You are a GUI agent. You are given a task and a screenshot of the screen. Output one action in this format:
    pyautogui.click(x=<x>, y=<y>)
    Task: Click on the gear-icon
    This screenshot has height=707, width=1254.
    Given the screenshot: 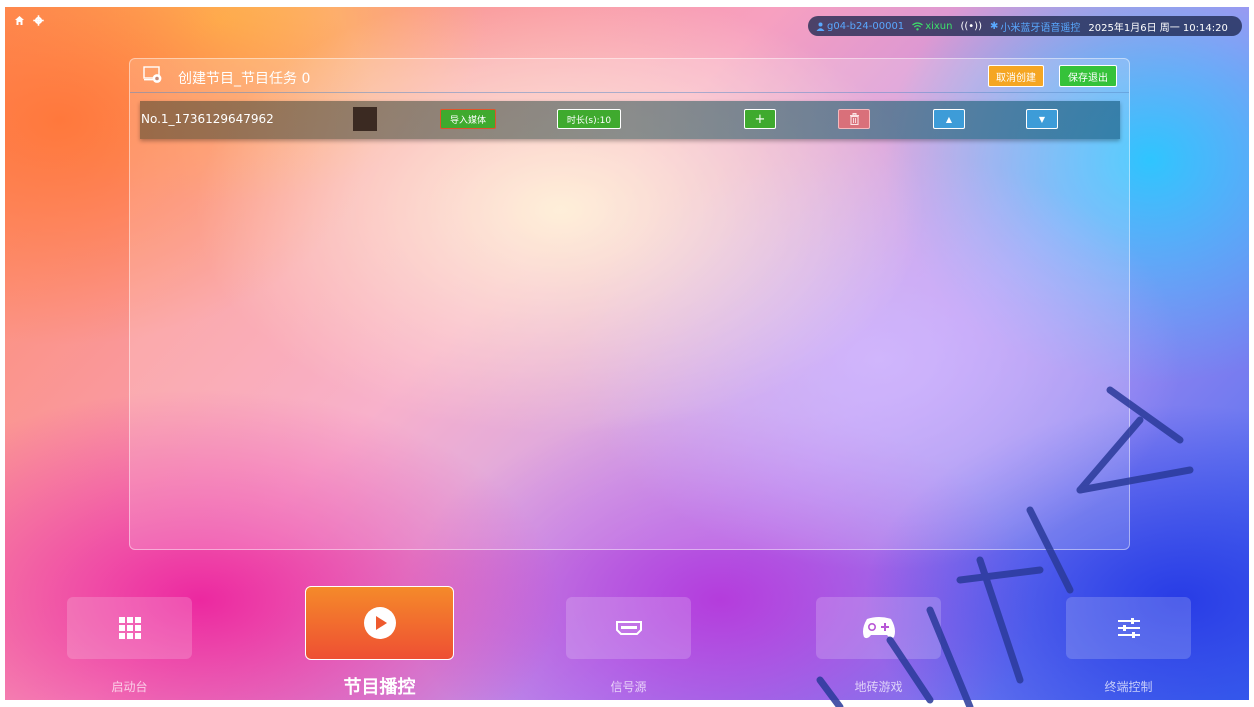 What is the action you would take?
    pyautogui.click(x=38, y=22)
    